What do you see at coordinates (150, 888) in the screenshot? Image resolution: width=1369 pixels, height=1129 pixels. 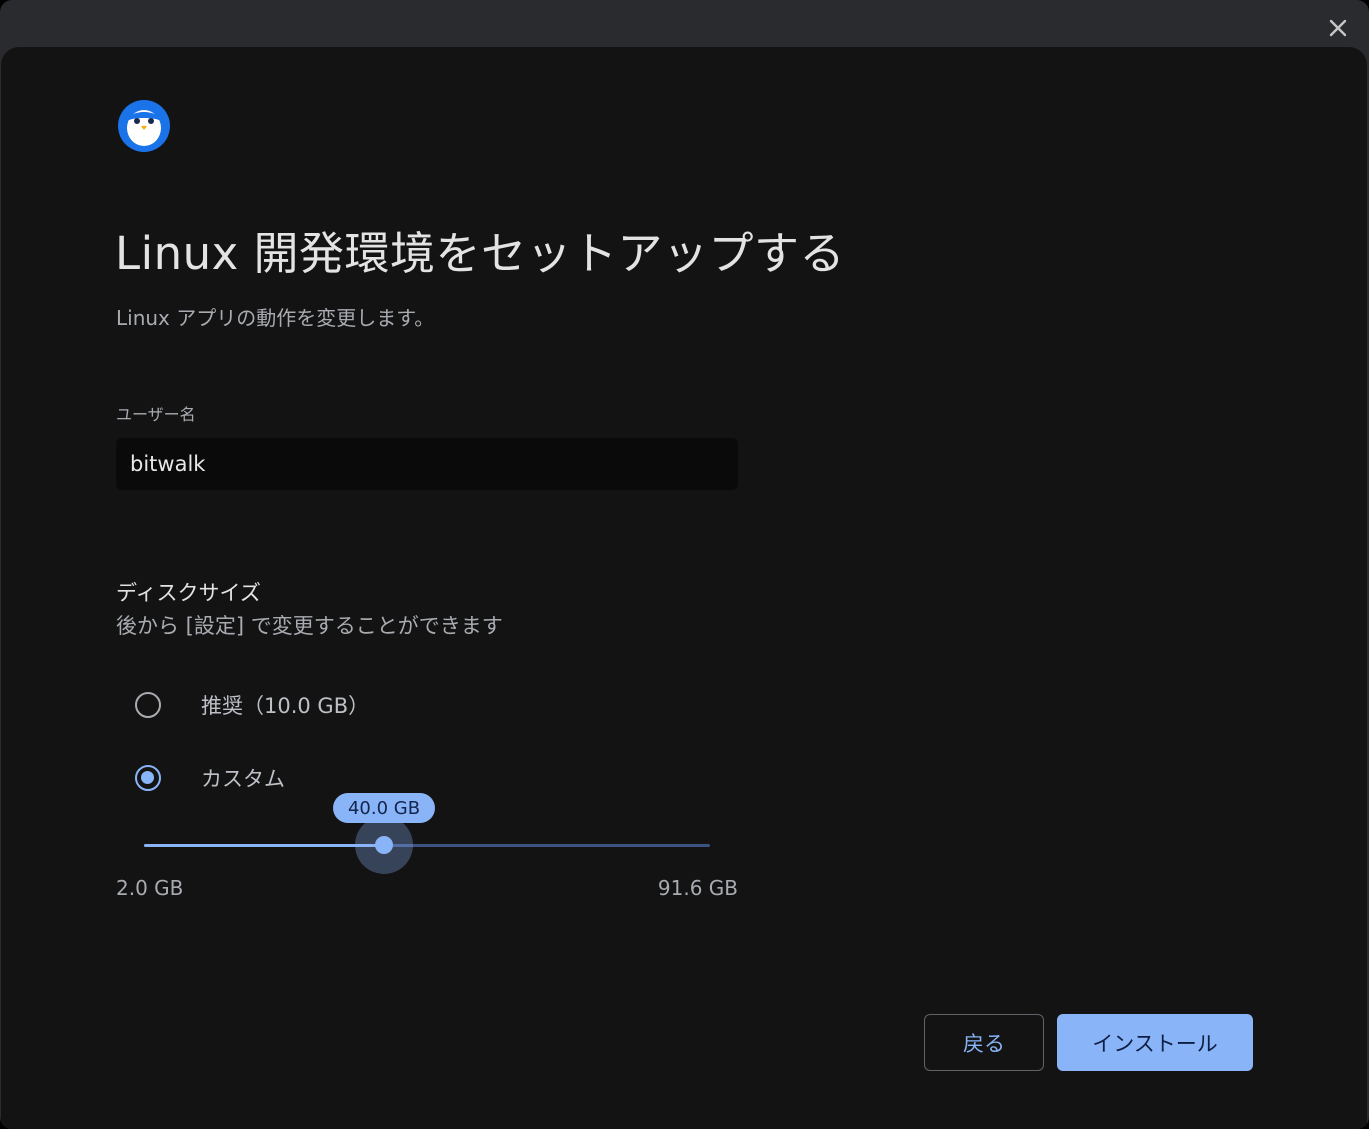 I see `slider-min-label: 2.0 GB` at bounding box center [150, 888].